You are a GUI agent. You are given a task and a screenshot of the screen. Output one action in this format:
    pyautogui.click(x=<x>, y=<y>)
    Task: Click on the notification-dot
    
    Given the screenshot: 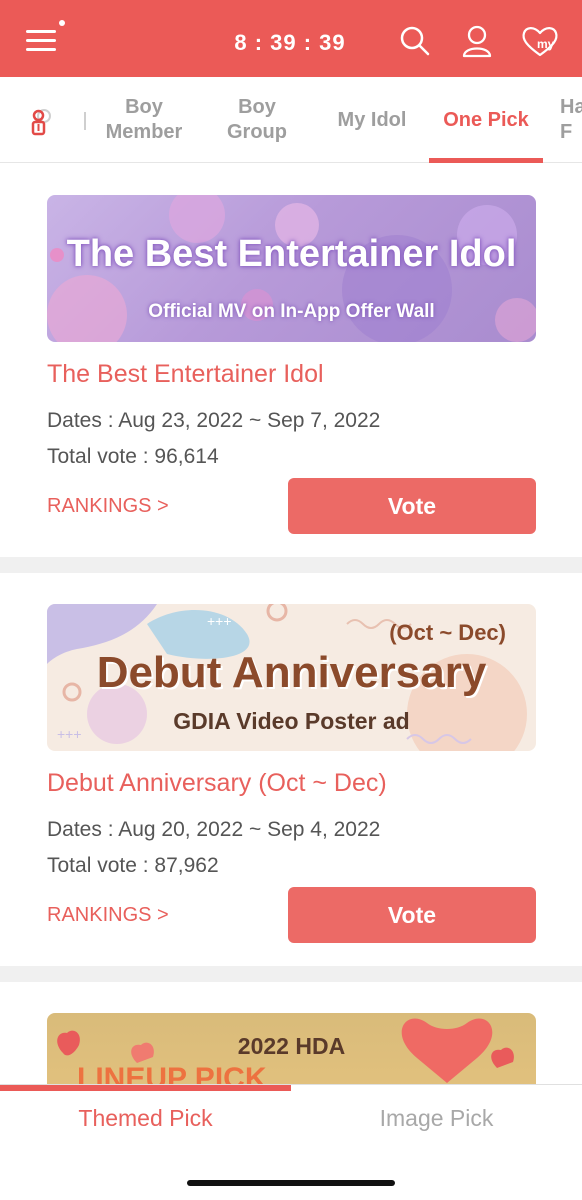 What is the action you would take?
    pyautogui.click(x=62, y=23)
    